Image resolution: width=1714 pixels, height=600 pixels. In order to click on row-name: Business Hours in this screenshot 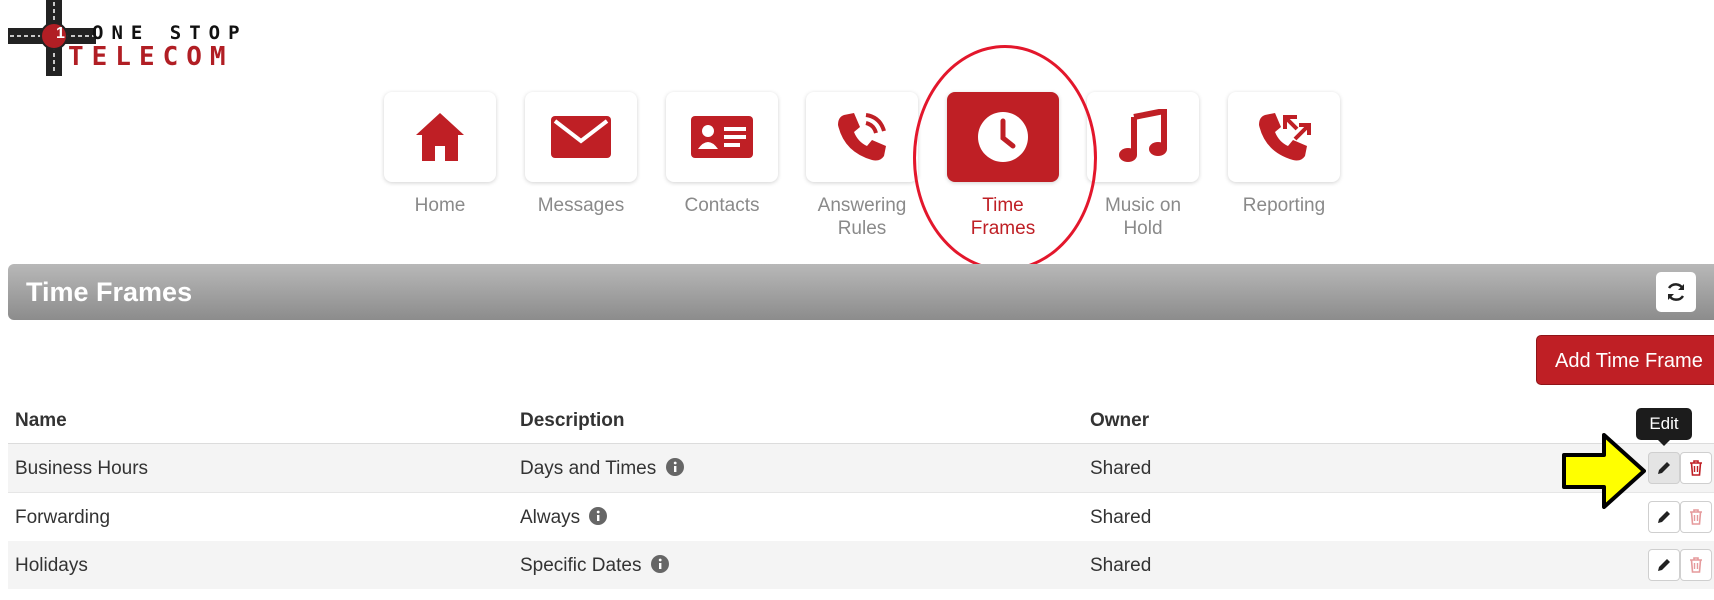, I will do `click(82, 468)`.